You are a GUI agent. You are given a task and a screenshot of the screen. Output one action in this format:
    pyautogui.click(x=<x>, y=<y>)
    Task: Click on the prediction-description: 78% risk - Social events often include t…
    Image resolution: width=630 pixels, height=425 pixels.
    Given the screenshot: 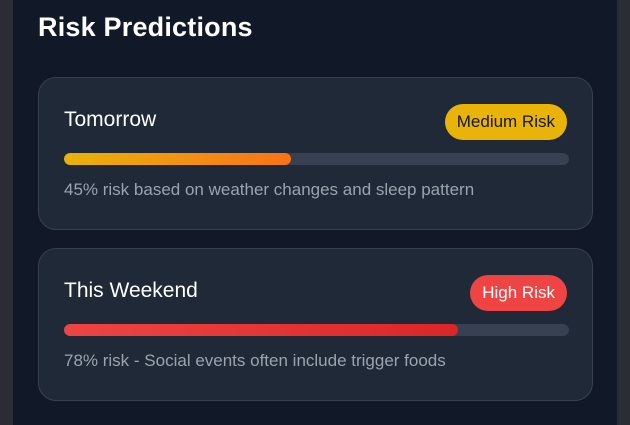 What is the action you would take?
    pyautogui.click(x=255, y=360)
    